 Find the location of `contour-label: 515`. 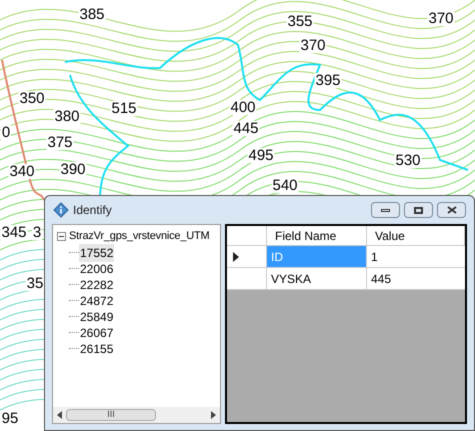

contour-label: 515 is located at coordinates (124, 108).